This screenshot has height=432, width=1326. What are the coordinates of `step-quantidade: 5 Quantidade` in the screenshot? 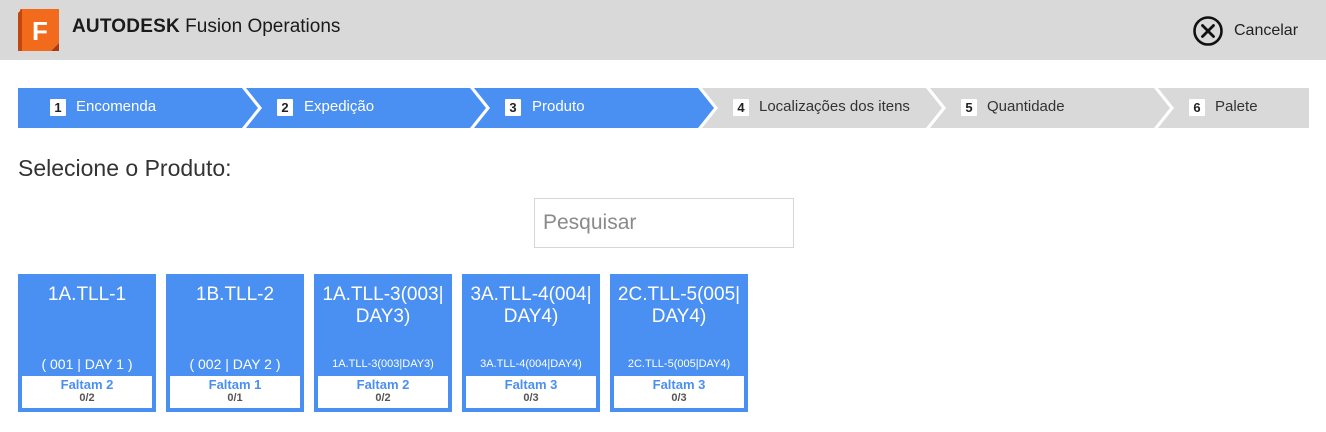 It's located at (1050, 108).